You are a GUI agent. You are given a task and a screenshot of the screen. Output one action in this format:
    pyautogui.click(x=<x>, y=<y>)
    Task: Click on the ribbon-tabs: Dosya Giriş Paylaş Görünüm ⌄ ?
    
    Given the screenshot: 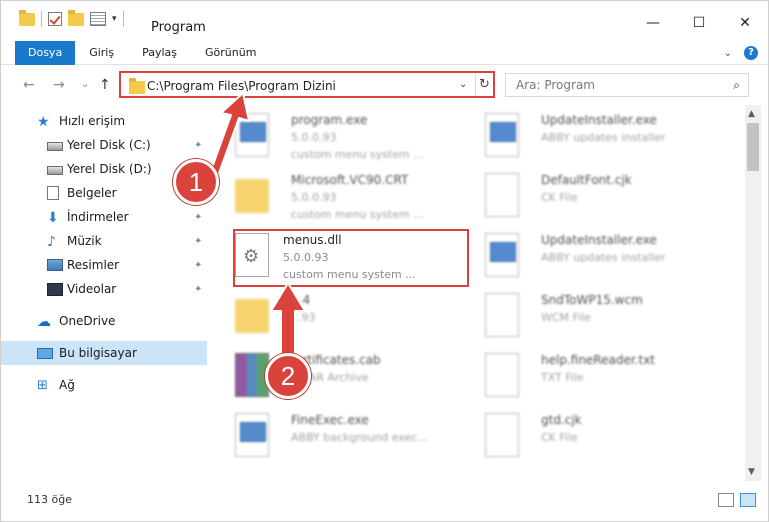 What is the action you would take?
    pyautogui.click(x=384, y=53)
    